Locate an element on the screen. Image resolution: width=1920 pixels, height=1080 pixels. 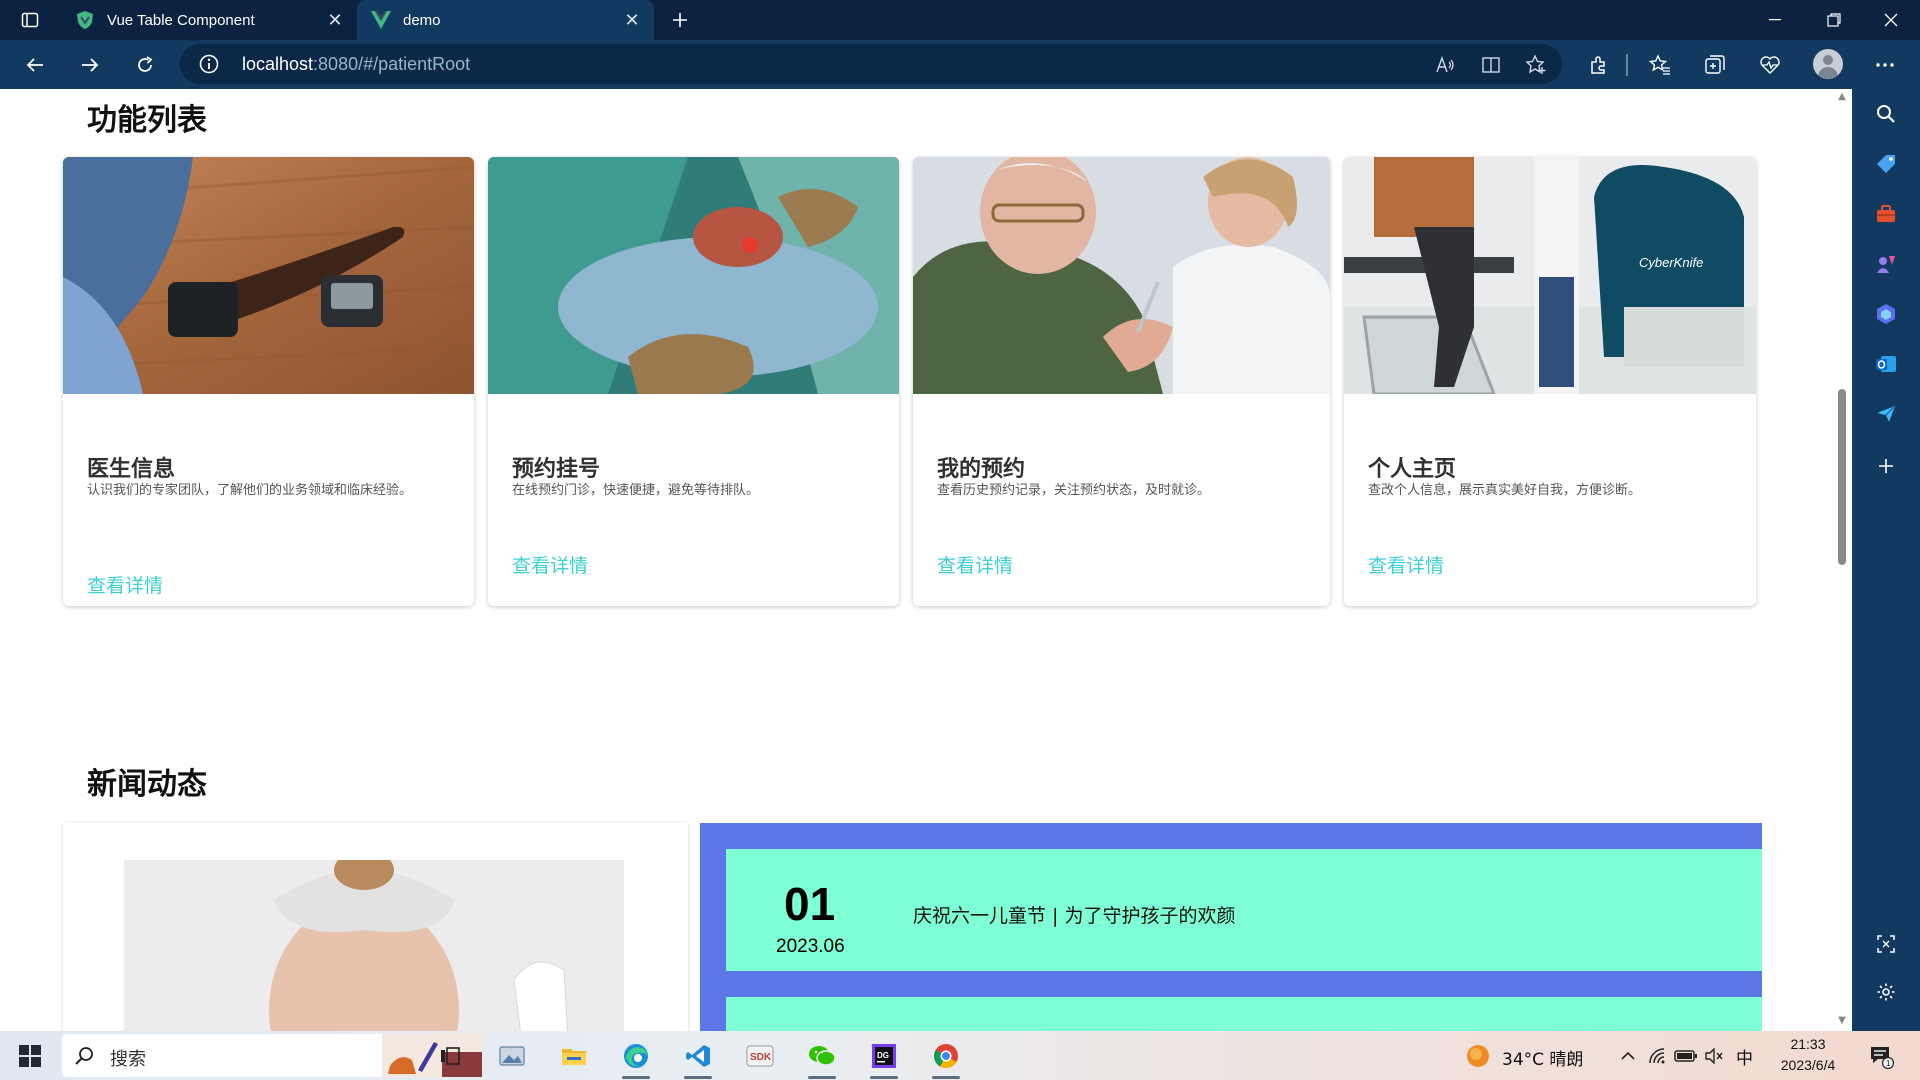
datagrip-icon: DG is located at coordinates (884, 1057).